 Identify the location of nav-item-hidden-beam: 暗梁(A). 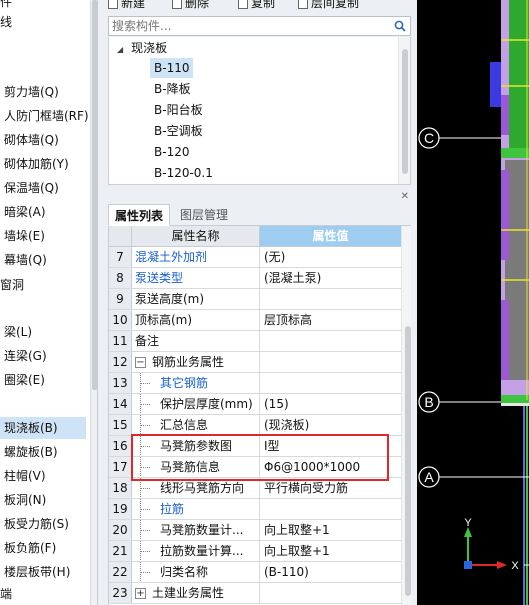
(43, 212).